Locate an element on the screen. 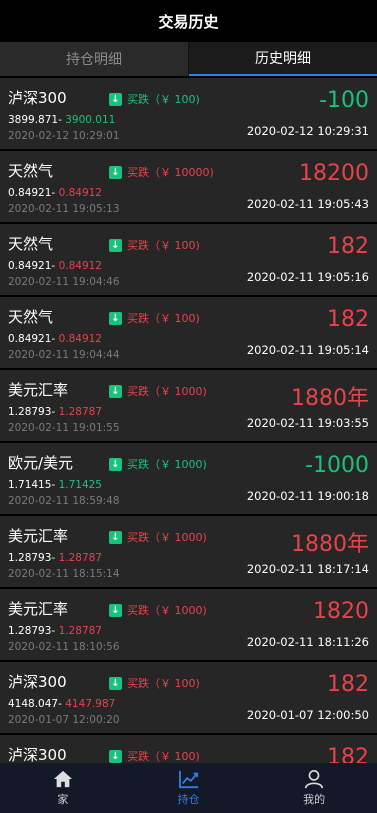 The height and width of the screenshot is (813, 377). nav-positions: 持仓 is located at coordinates (189, 788).